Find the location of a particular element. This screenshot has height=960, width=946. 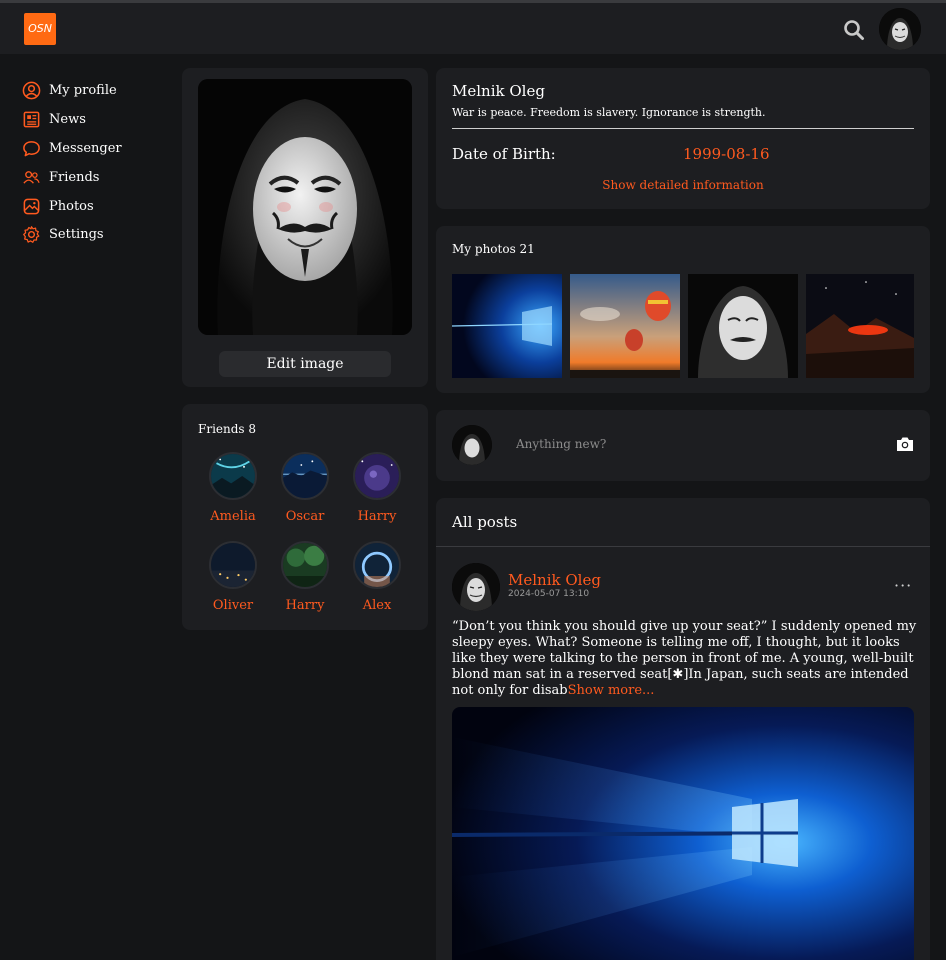

newspaper-icon is located at coordinates (31, 119).